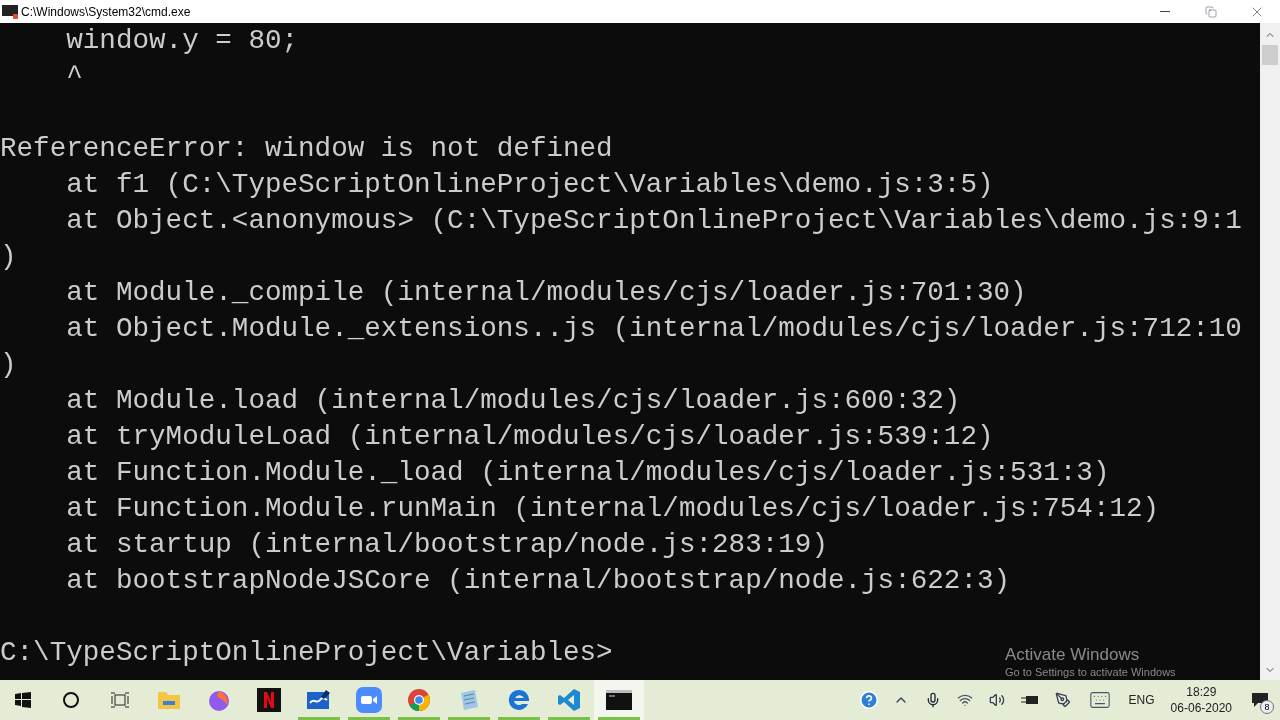 The image size is (1280, 720). What do you see at coordinates (23, 700) in the screenshot?
I see `windows-logo-icon` at bounding box center [23, 700].